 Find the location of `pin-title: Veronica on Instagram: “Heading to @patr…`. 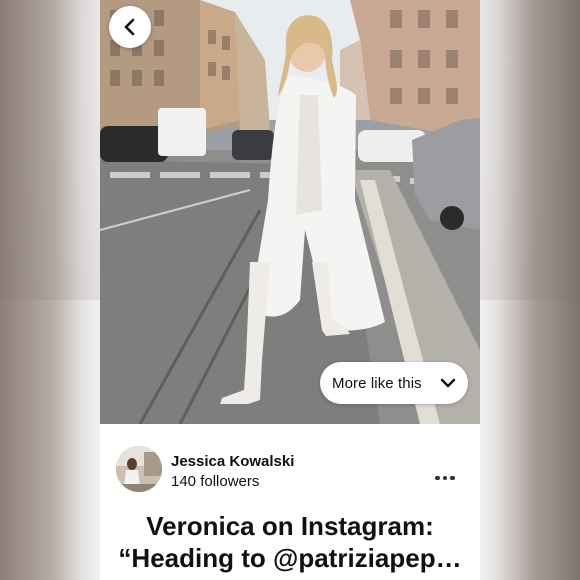

pin-title: Veronica on Instagram: “Heading to @patr… is located at coordinates (290, 542).